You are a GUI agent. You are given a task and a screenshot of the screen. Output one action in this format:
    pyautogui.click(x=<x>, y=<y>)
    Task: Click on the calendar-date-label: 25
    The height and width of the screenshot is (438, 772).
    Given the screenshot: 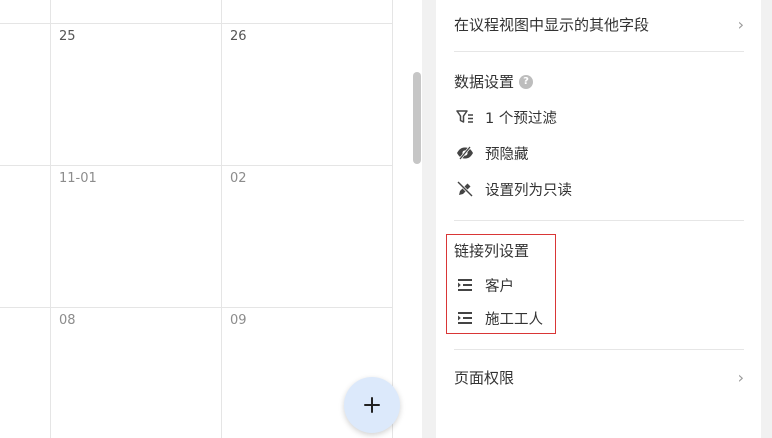 What is the action you would take?
    pyautogui.click(x=67, y=36)
    